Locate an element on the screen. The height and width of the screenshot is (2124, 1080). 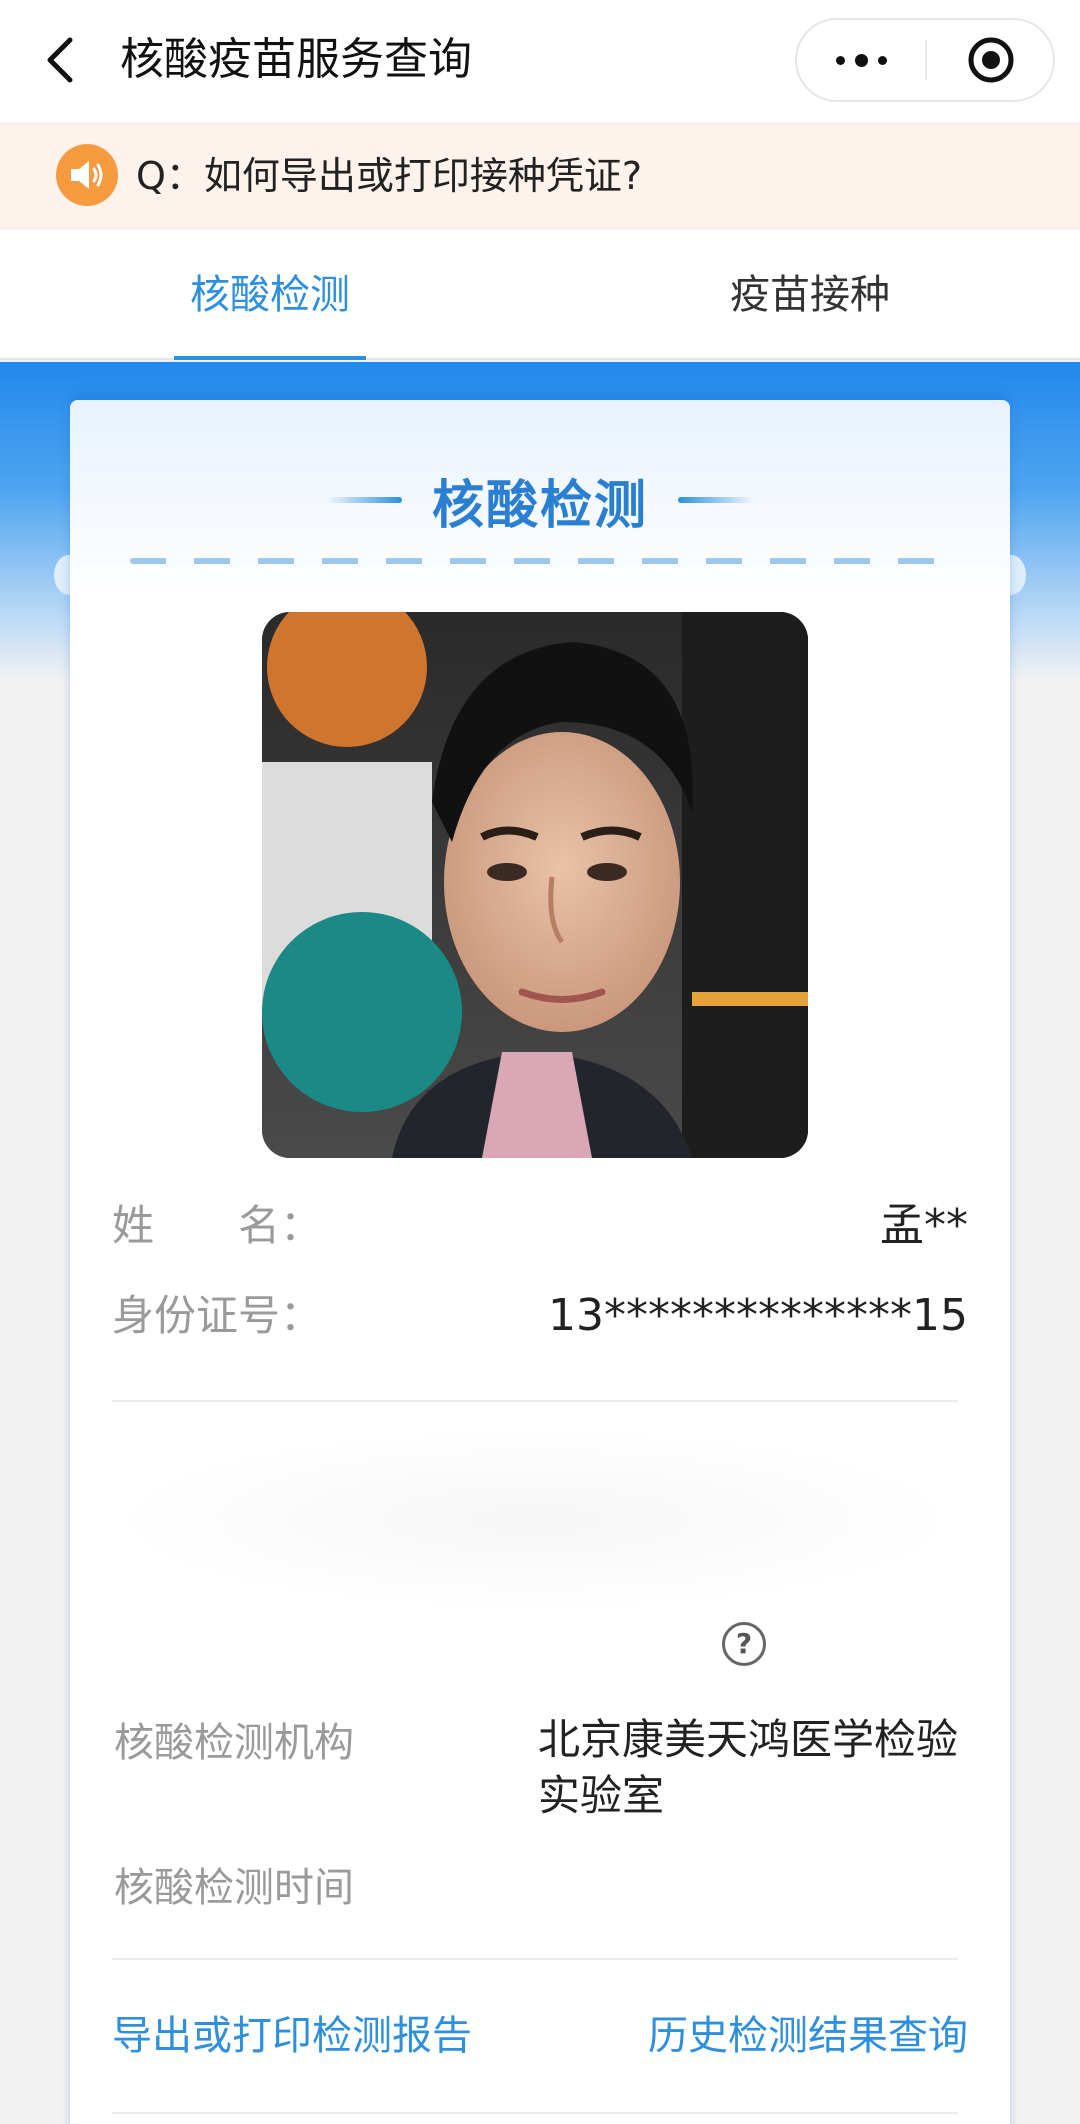
navbar: 核酸疫苗服务查询 is located at coordinates (540, 61).